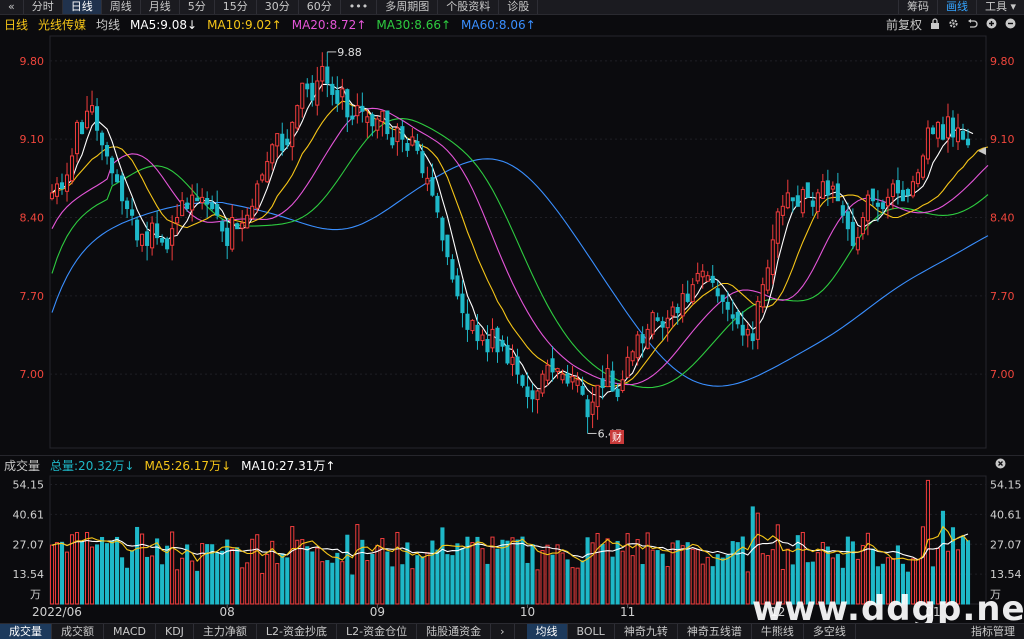 This screenshot has width=1024, height=639. What do you see at coordinates (22, 465) in the screenshot?
I see `volume-label: 成交量` at bounding box center [22, 465].